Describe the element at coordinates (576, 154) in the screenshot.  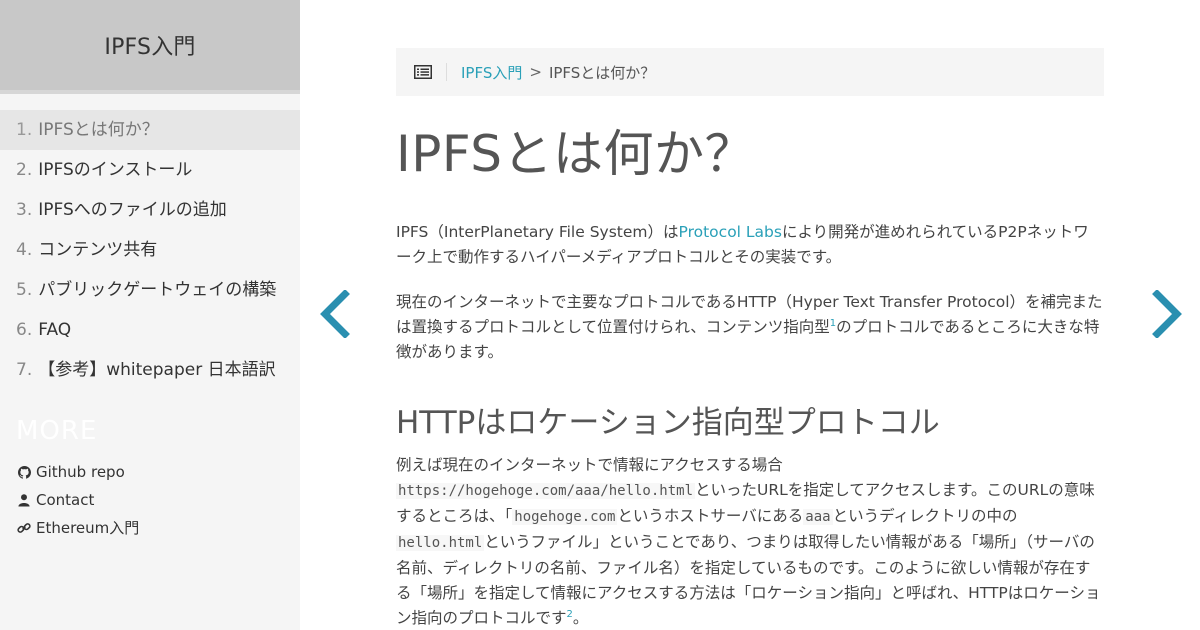
I see `page-title: IPFSとは何か？` at that location.